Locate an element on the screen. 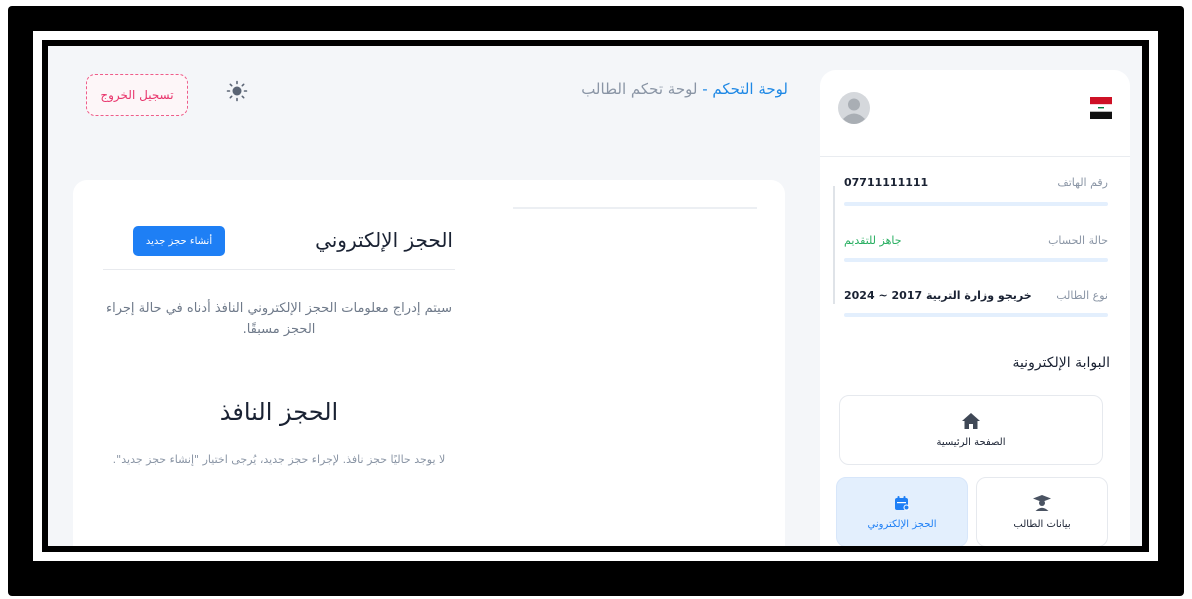 This screenshot has width=1192, height=599. home-icon is located at coordinates (971, 422).